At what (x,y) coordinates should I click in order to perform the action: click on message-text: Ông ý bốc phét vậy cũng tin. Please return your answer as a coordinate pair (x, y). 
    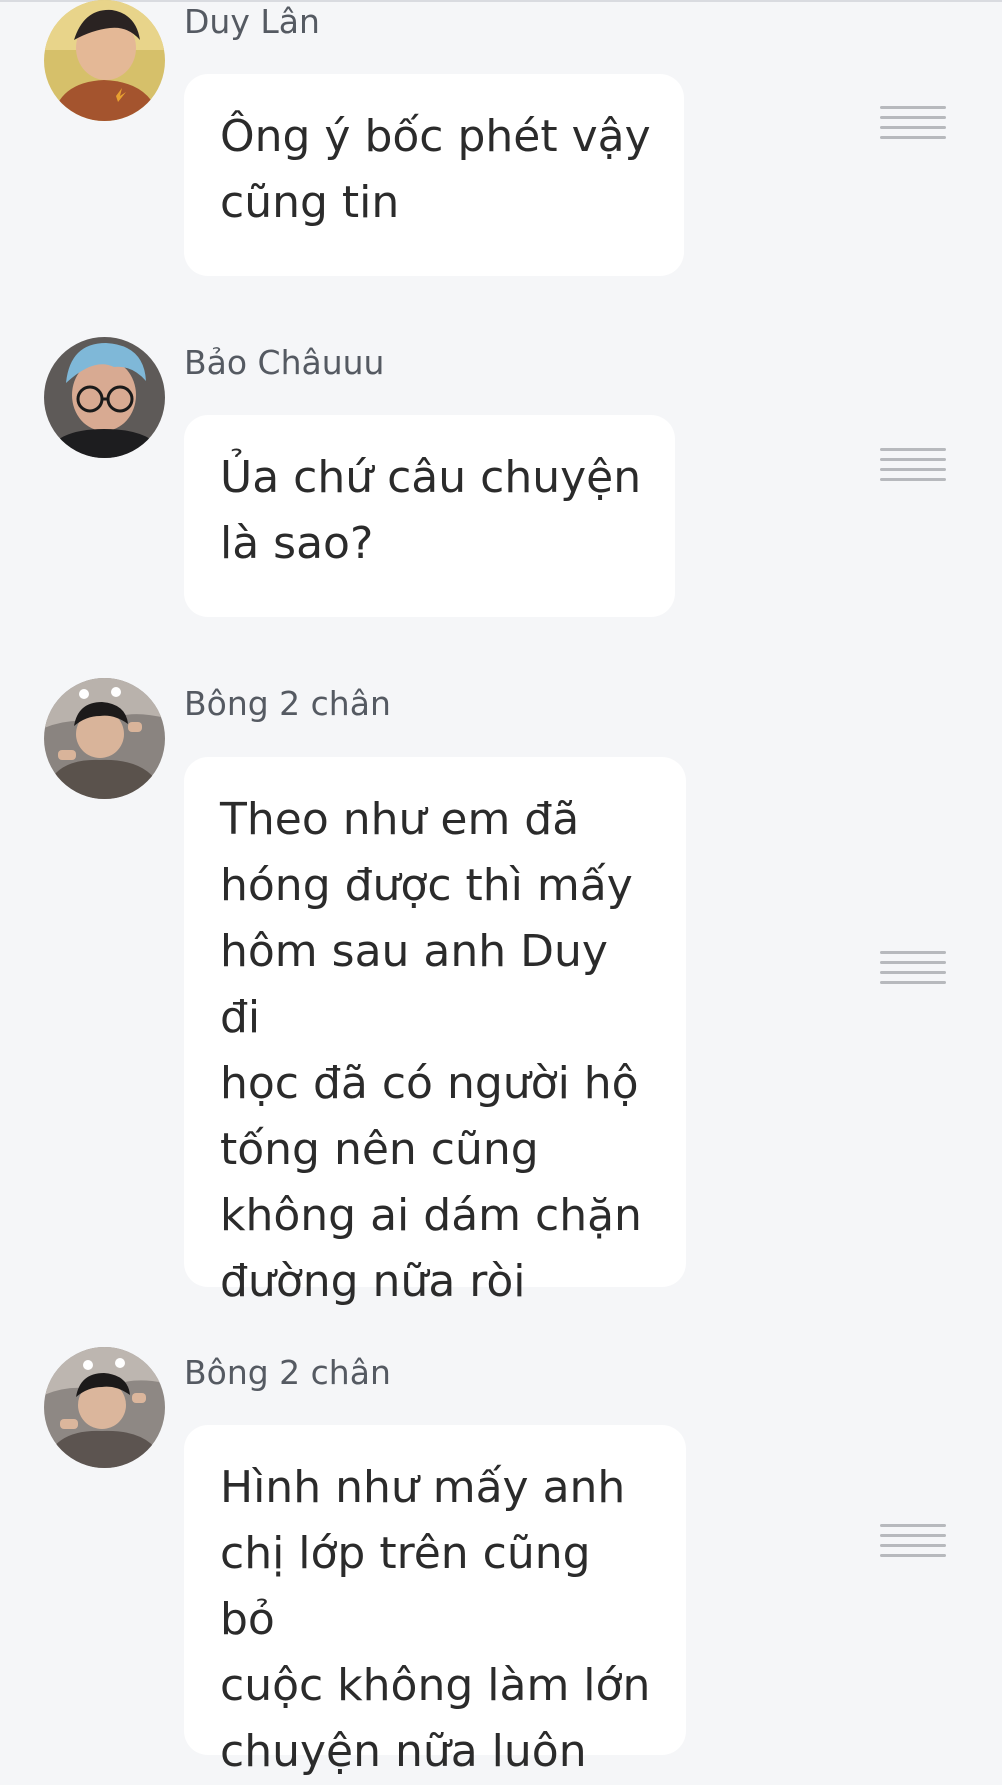
    Looking at the image, I should click on (435, 169).